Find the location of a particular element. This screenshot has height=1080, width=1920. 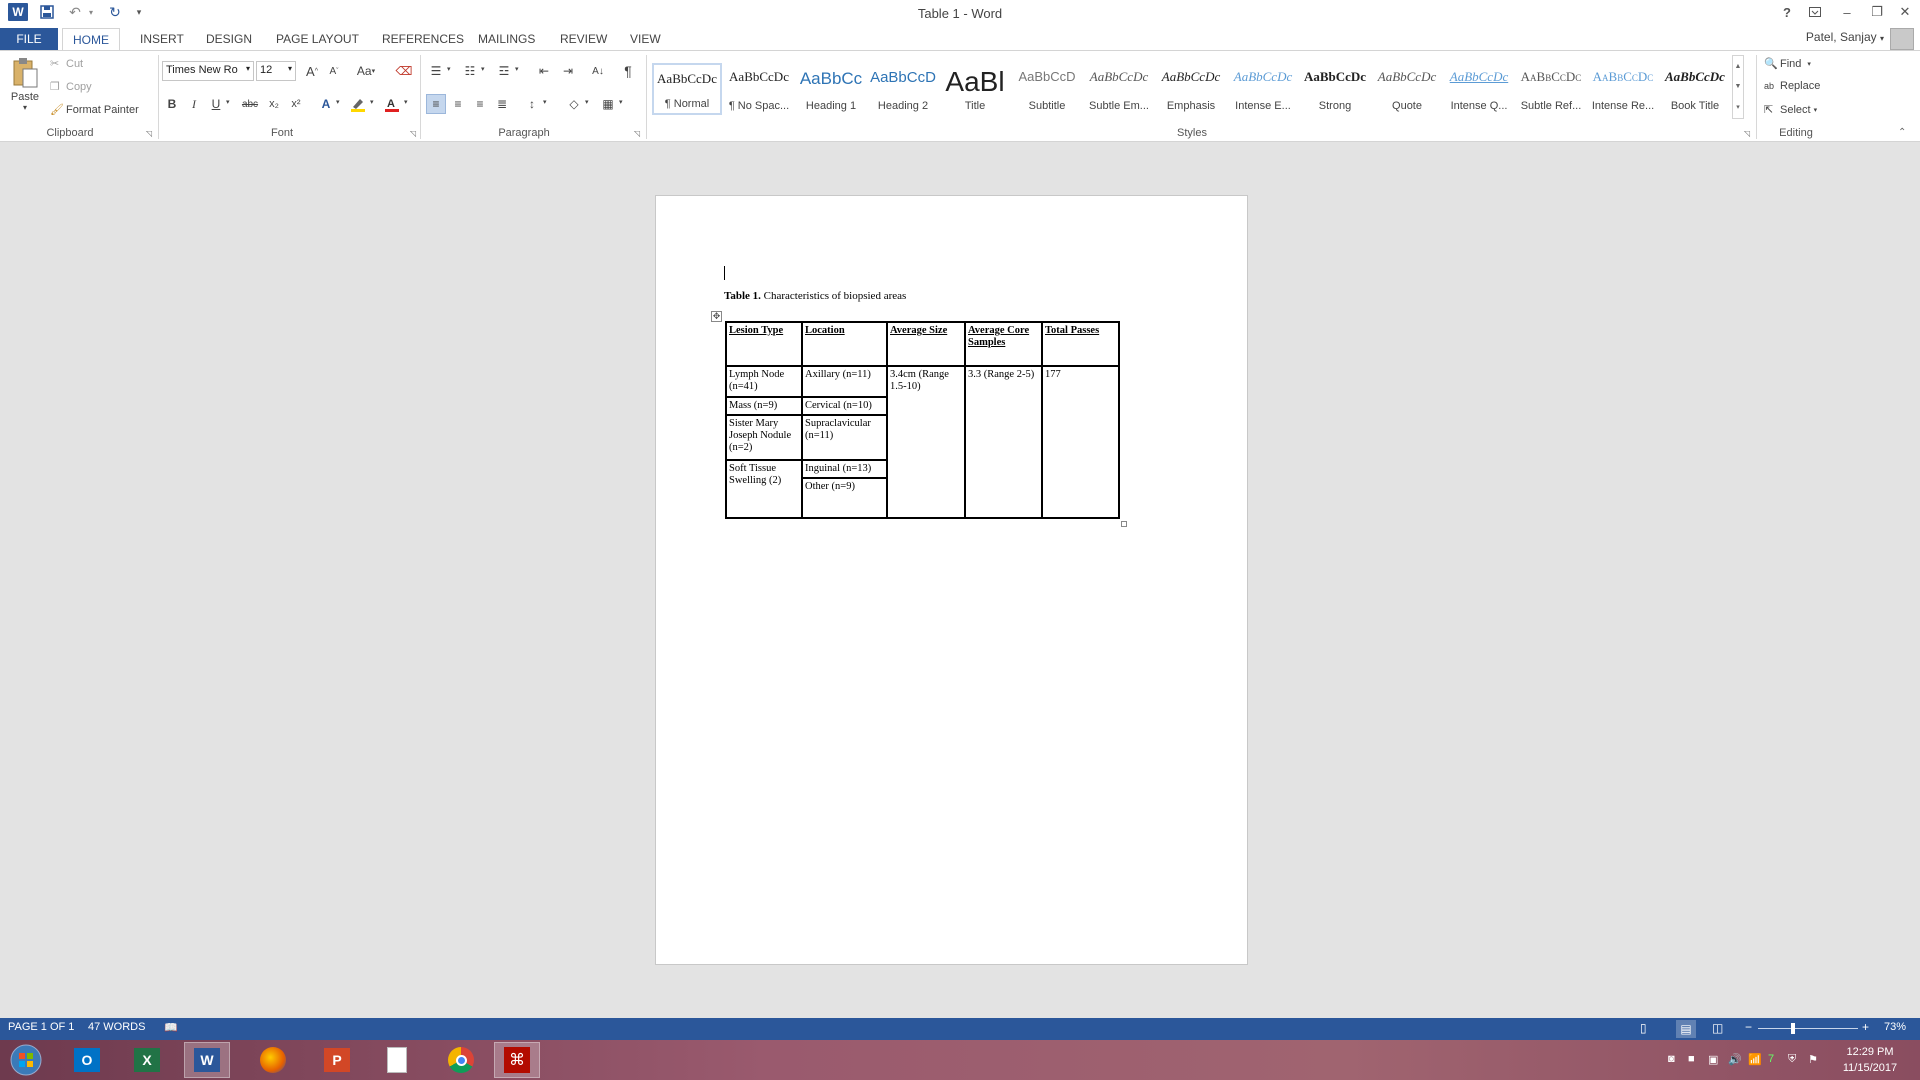

tab-home: HOME is located at coordinates (91, 40).